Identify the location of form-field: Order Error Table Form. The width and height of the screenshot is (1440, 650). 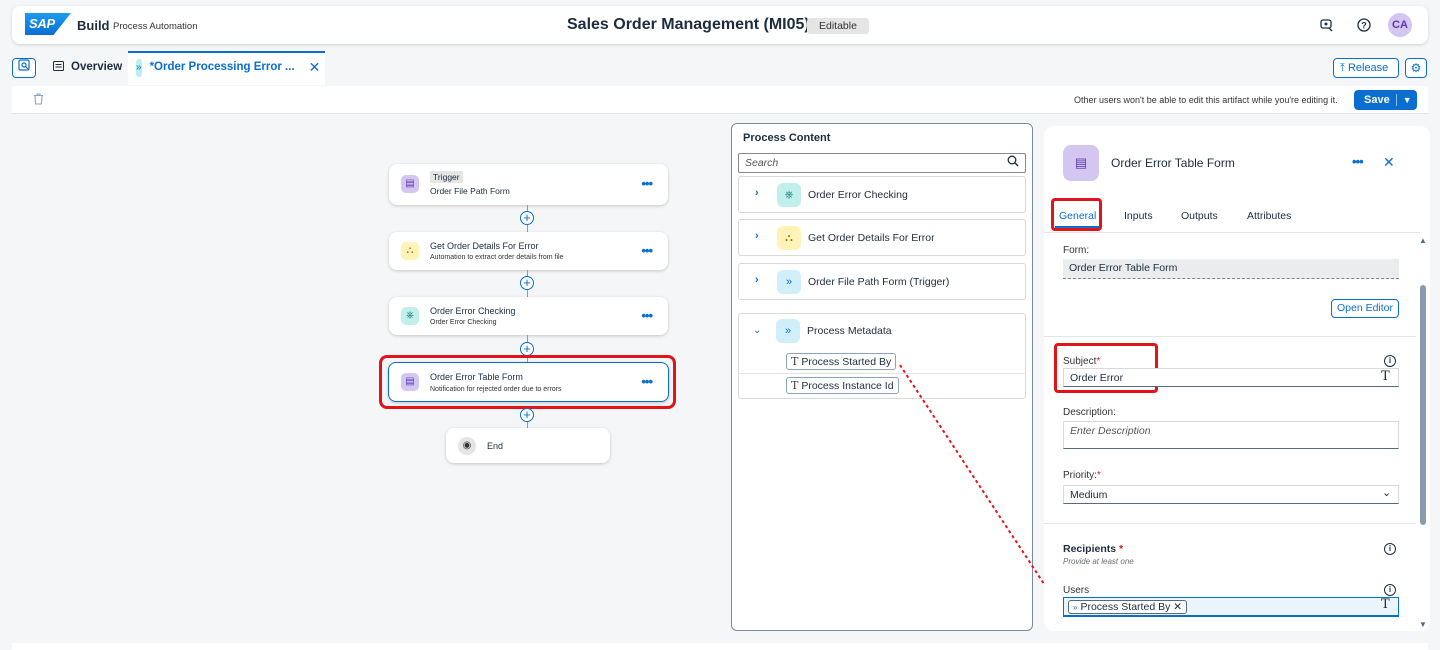
(1231, 269).